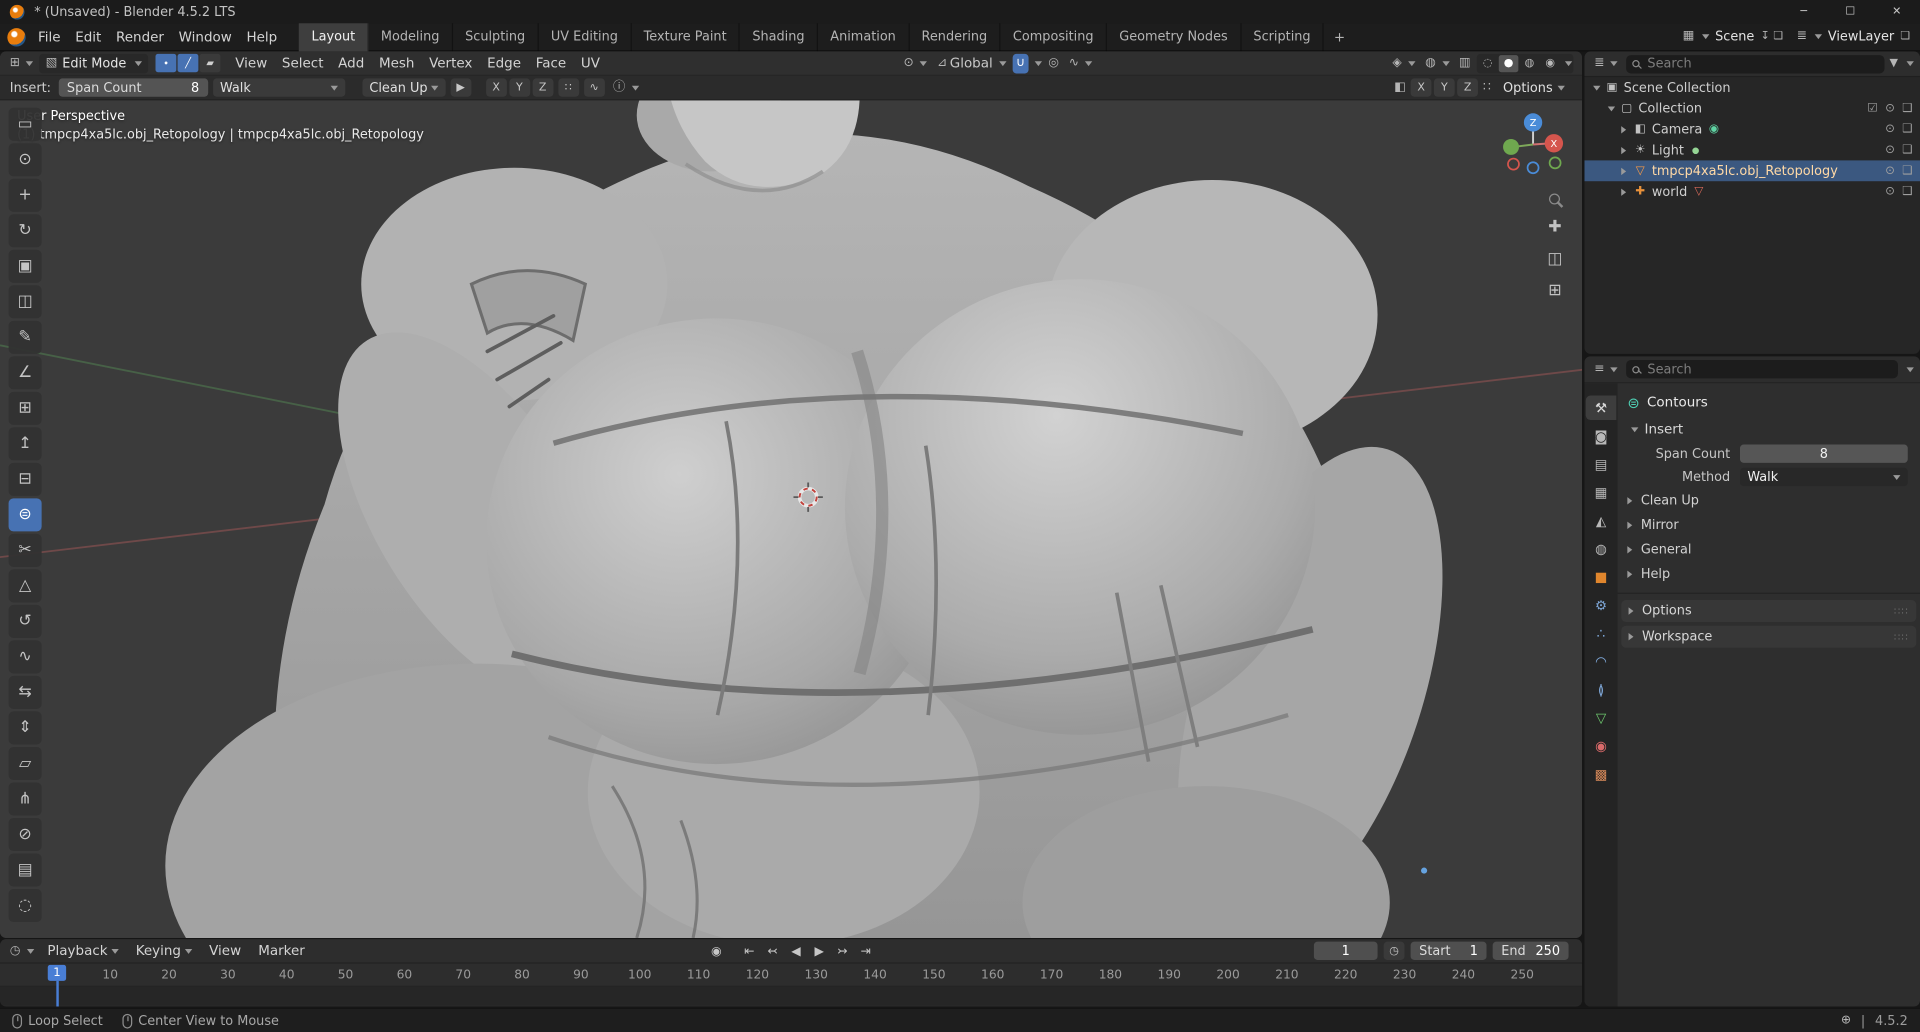 Image resolution: width=1920 pixels, height=1032 pixels. I want to click on properties-tab: ◍, so click(1601, 548).